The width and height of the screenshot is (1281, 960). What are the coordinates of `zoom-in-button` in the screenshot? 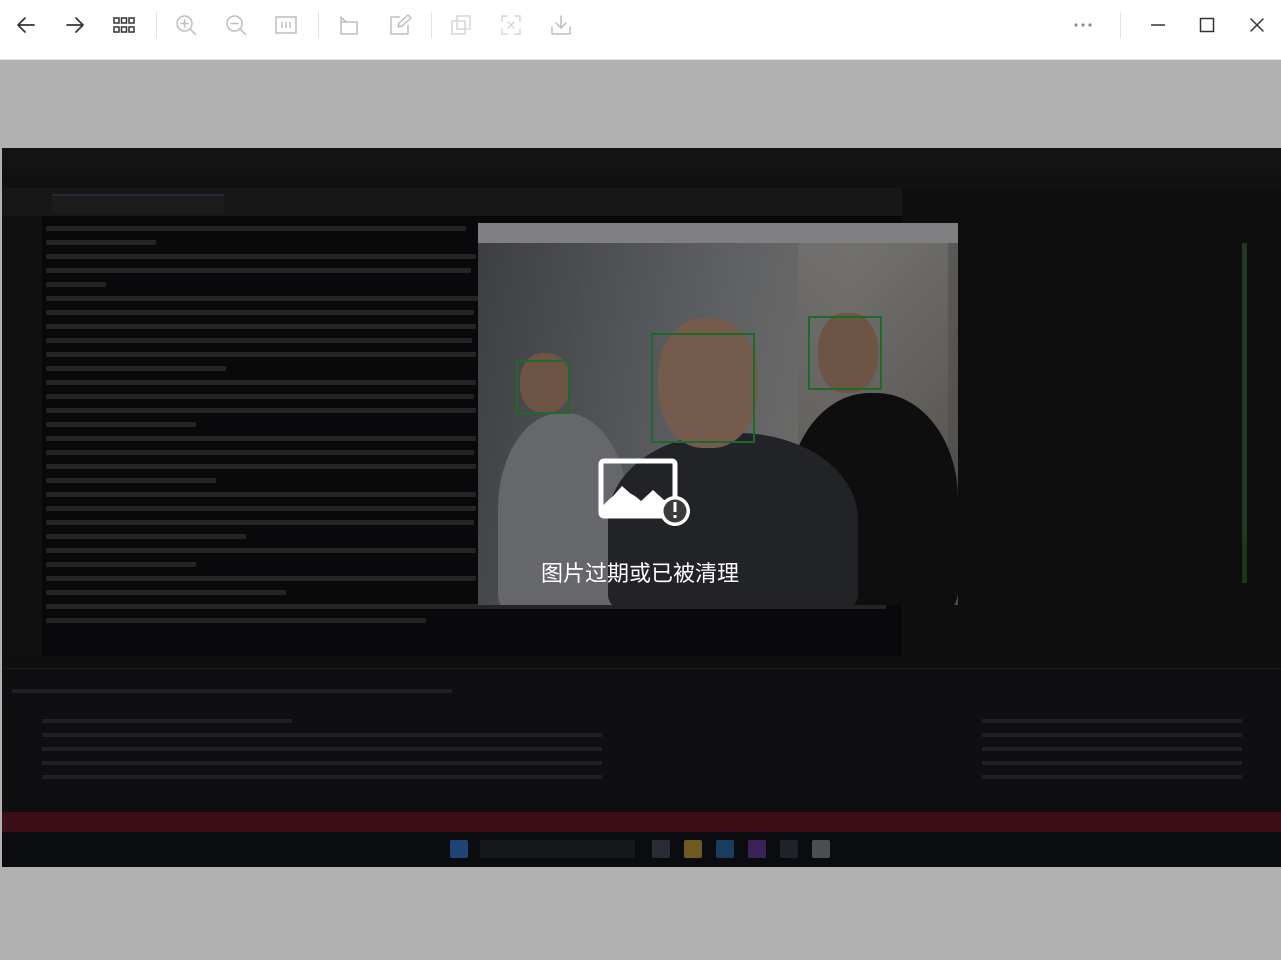 It's located at (186, 25).